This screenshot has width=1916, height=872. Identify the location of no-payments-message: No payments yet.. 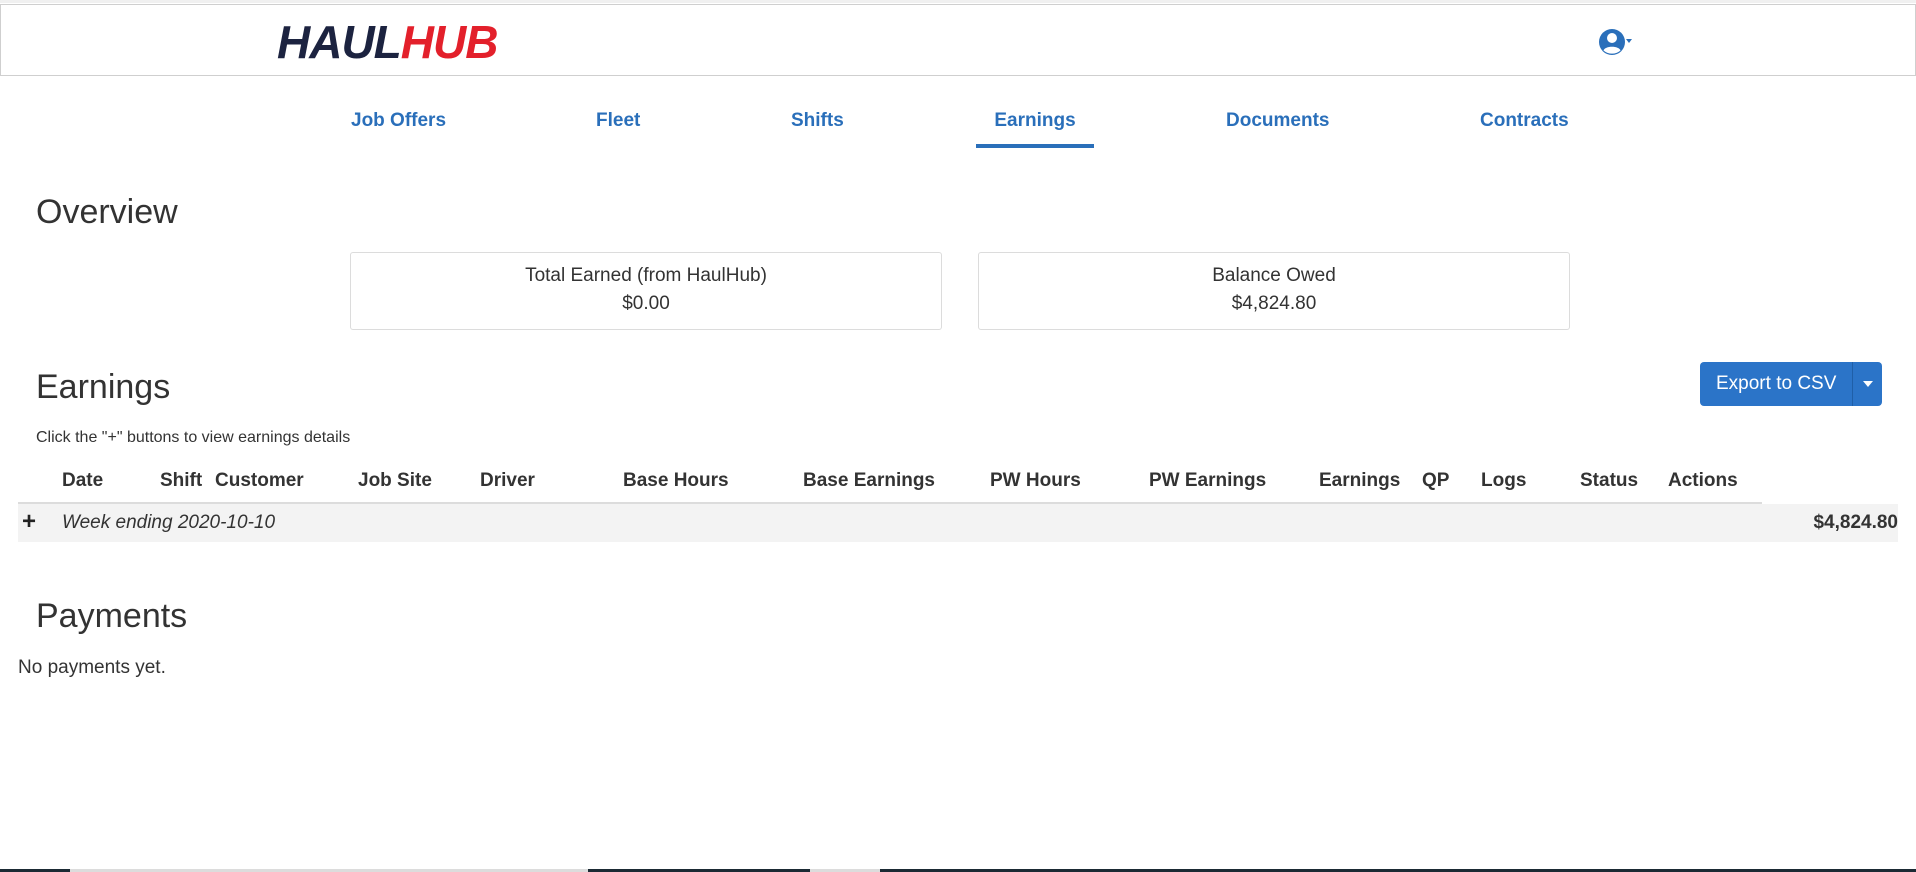
(92, 667).